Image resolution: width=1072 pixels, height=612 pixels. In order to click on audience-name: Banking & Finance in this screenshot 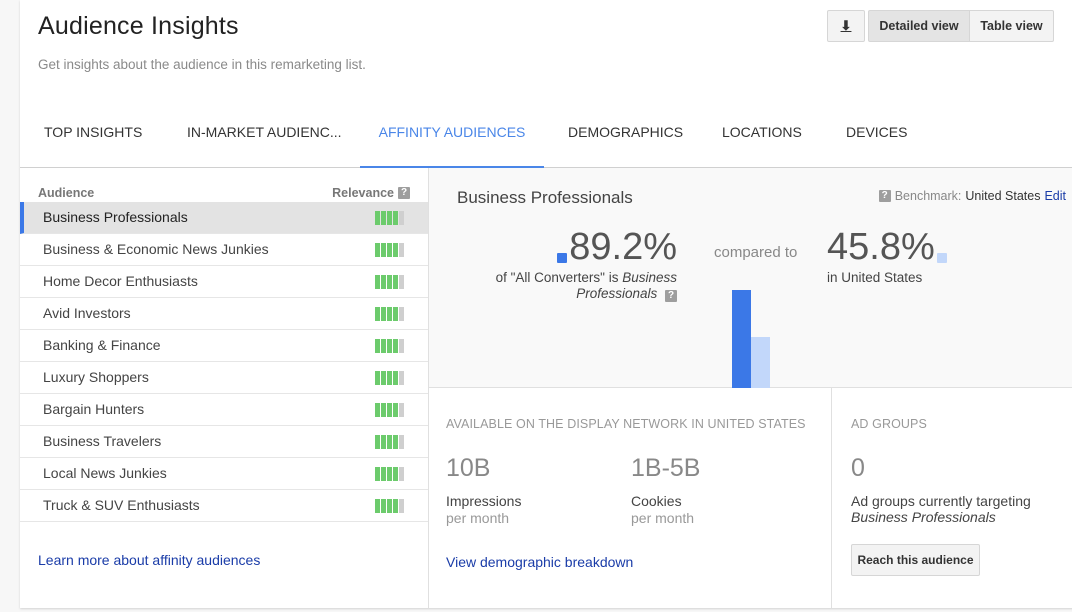, I will do `click(102, 345)`.